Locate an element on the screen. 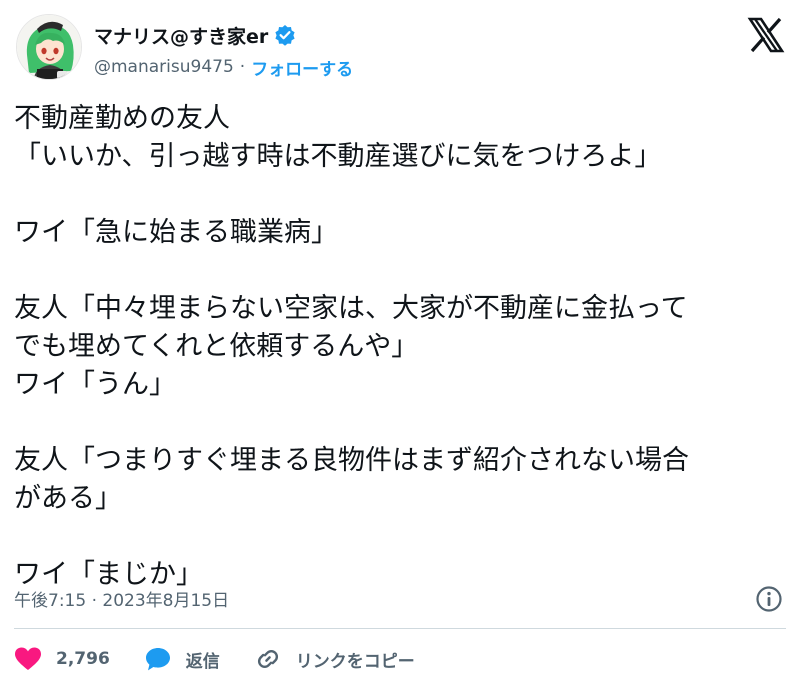  heart-icon is located at coordinates (28, 659).